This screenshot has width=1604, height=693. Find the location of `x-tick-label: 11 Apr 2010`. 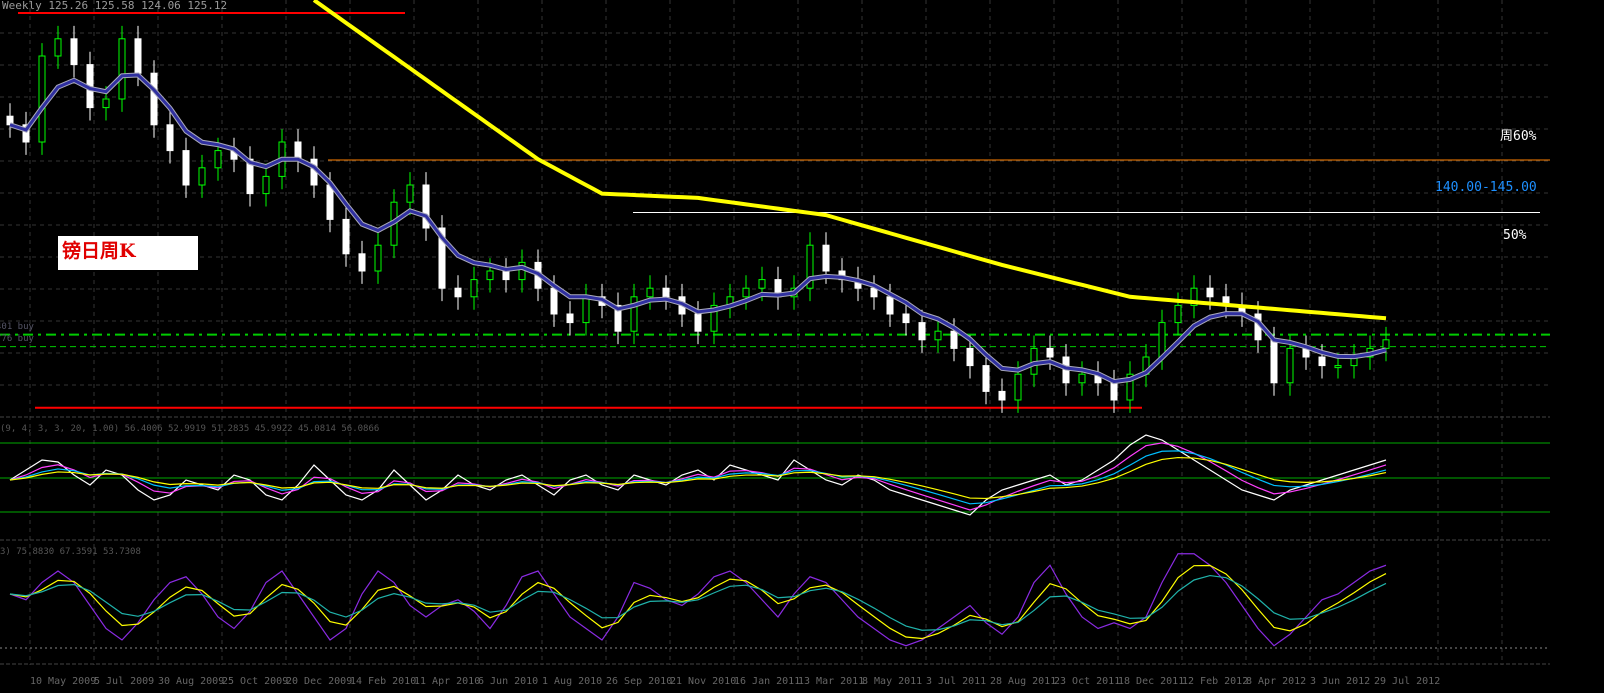

x-tick-label: 11 Apr 2010 is located at coordinates (447, 681).